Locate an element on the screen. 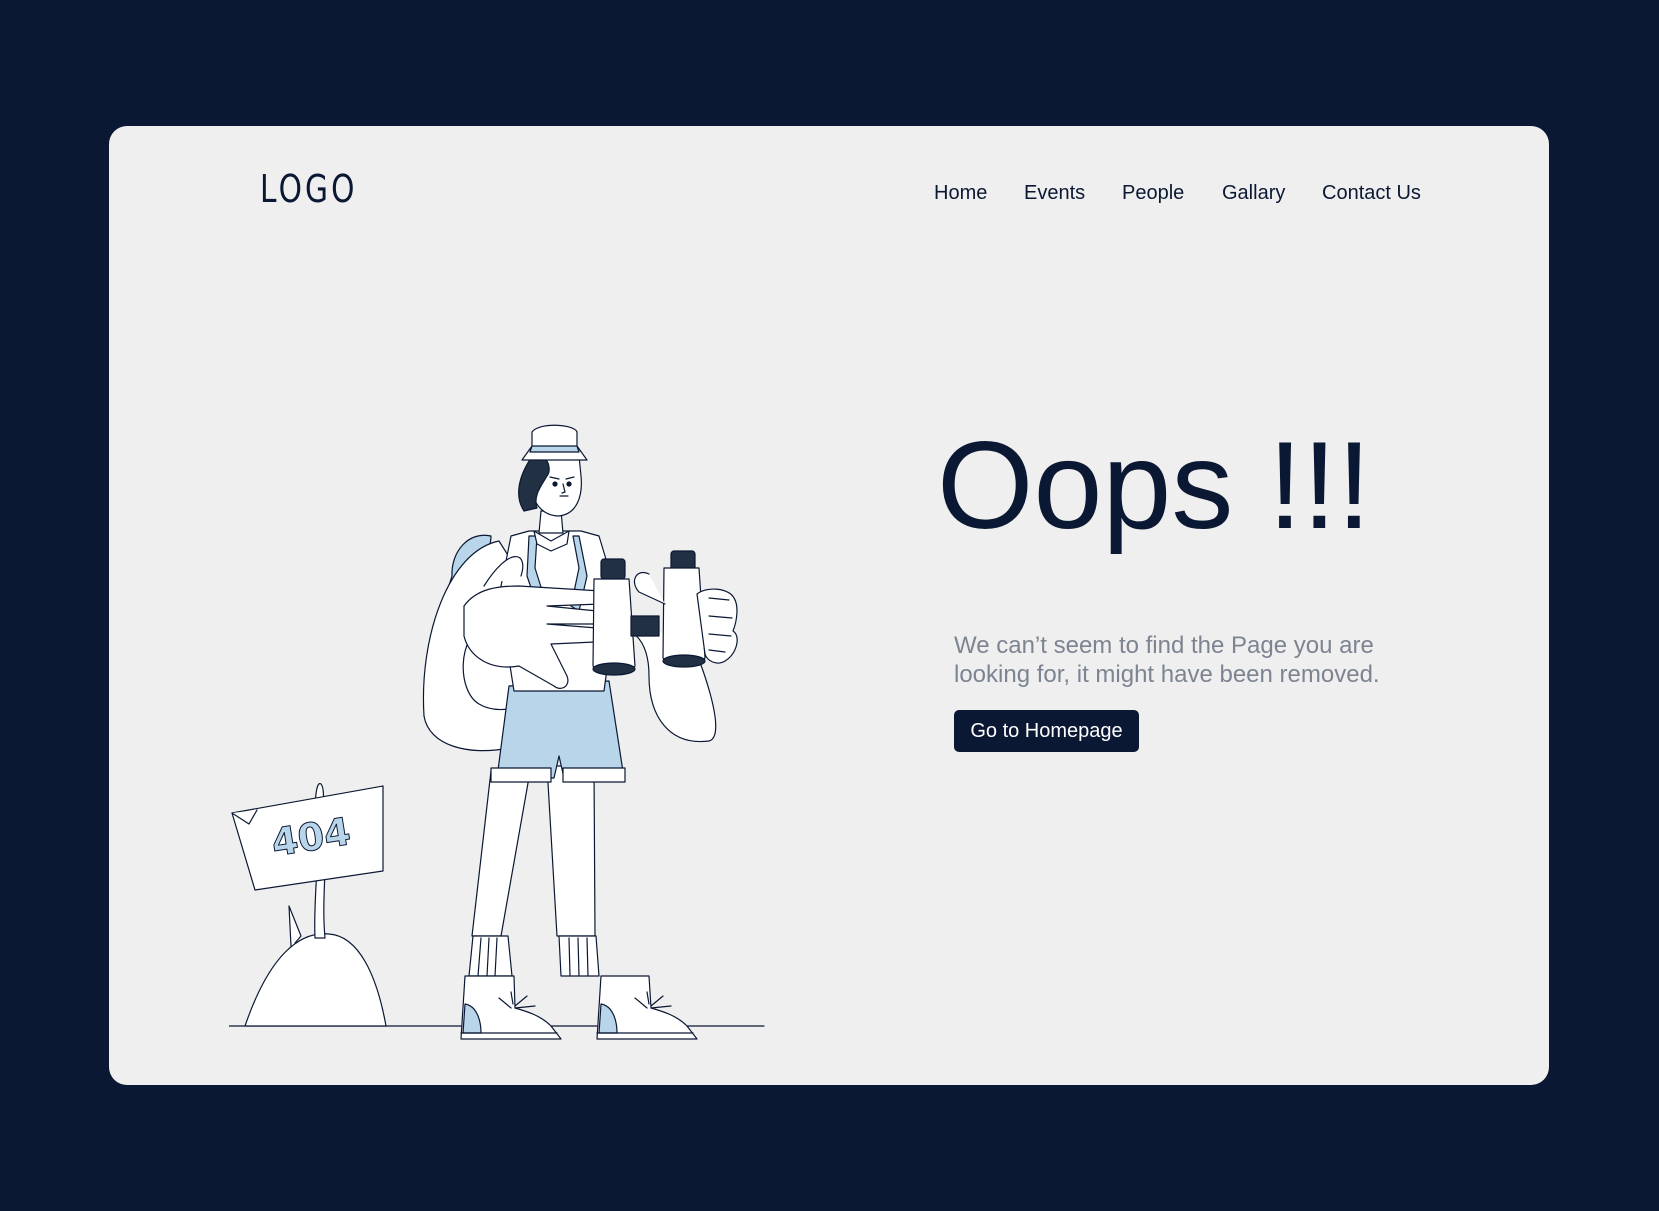  right-leg is located at coordinates (571, 851).